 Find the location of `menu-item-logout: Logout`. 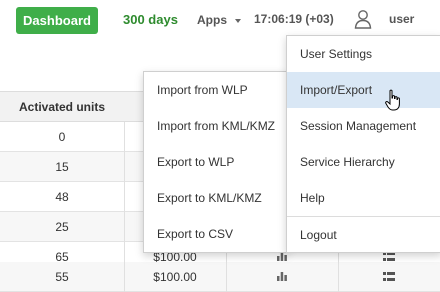

menu-item-logout: Logout is located at coordinates (363, 235).